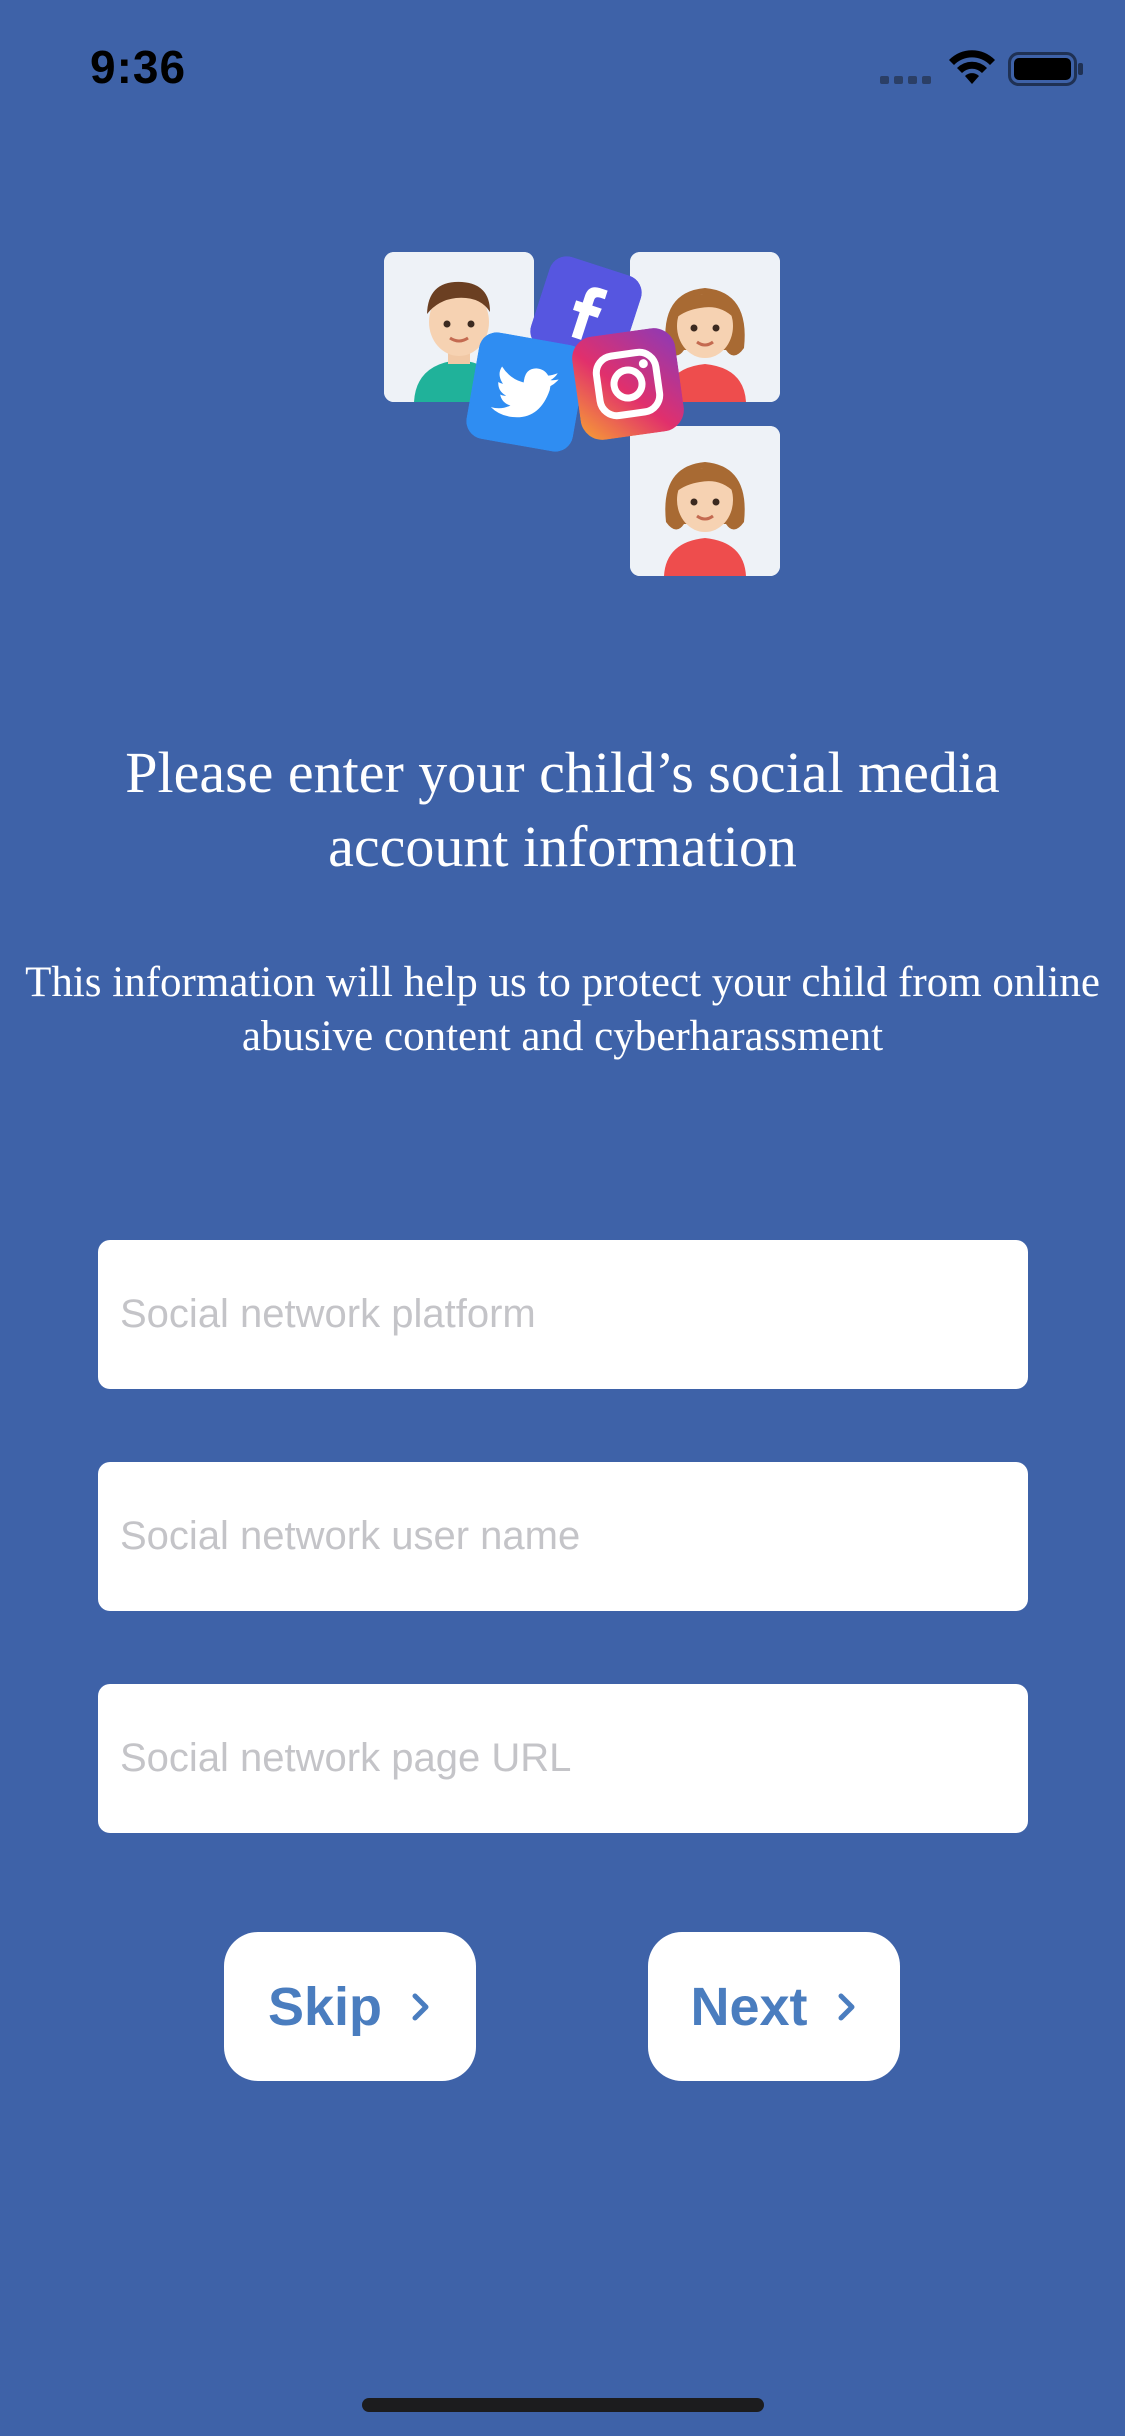  What do you see at coordinates (563, 2405) in the screenshot?
I see `home-indicator` at bounding box center [563, 2405].